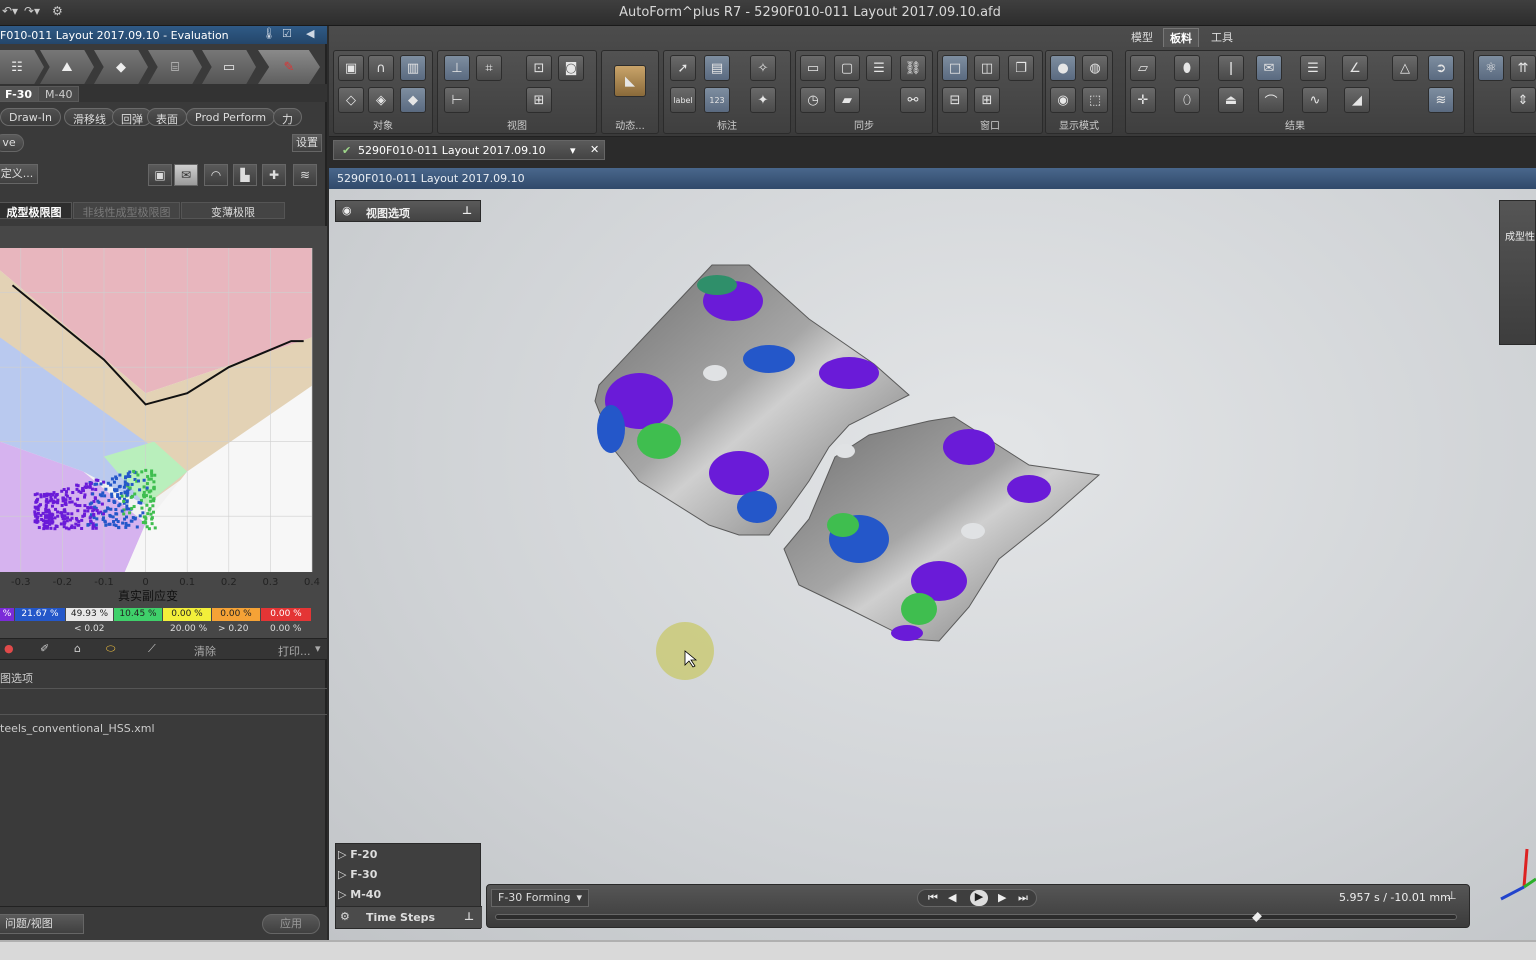  Describe the element at coordinates (1143, 68) in the screenshot. I see `sheet-outline-icon: ▱` at that location.